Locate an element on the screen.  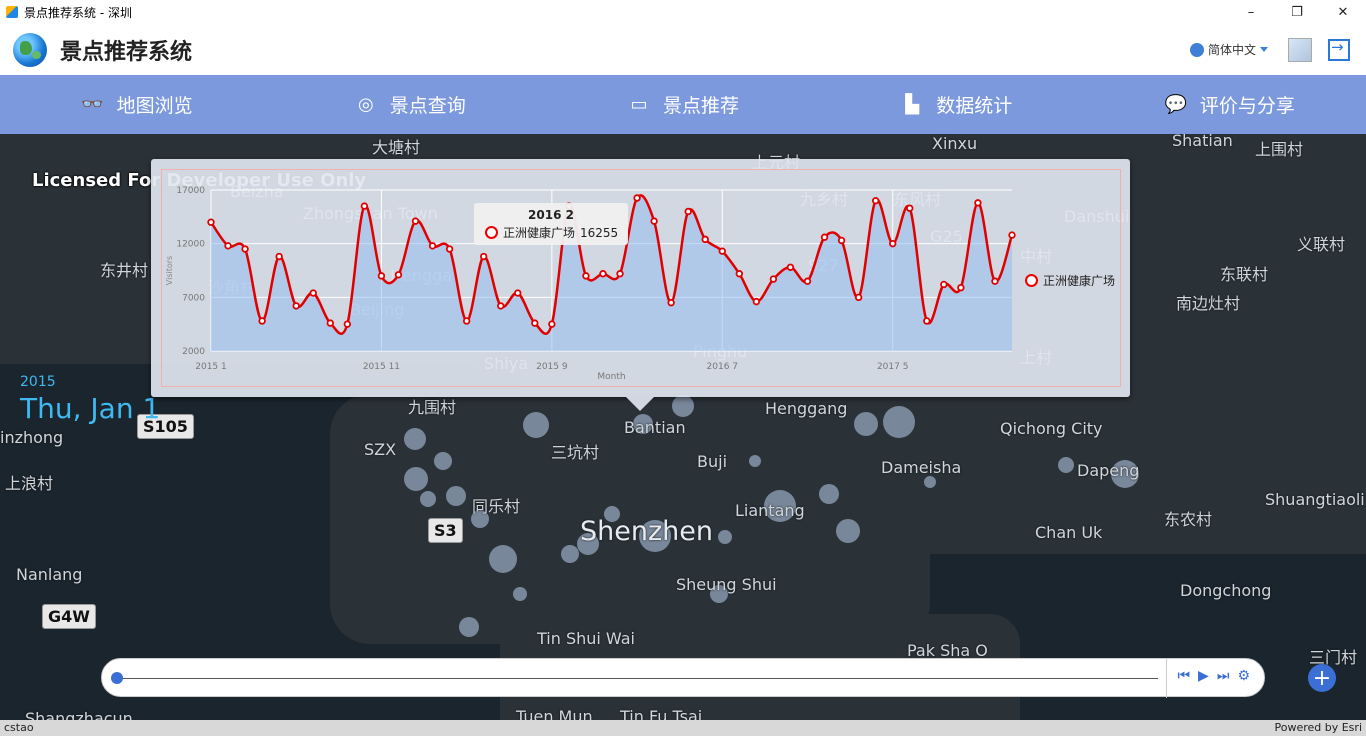
nav-data-statistics: ▙ 数据统计 is located at coordinates (956, 104).